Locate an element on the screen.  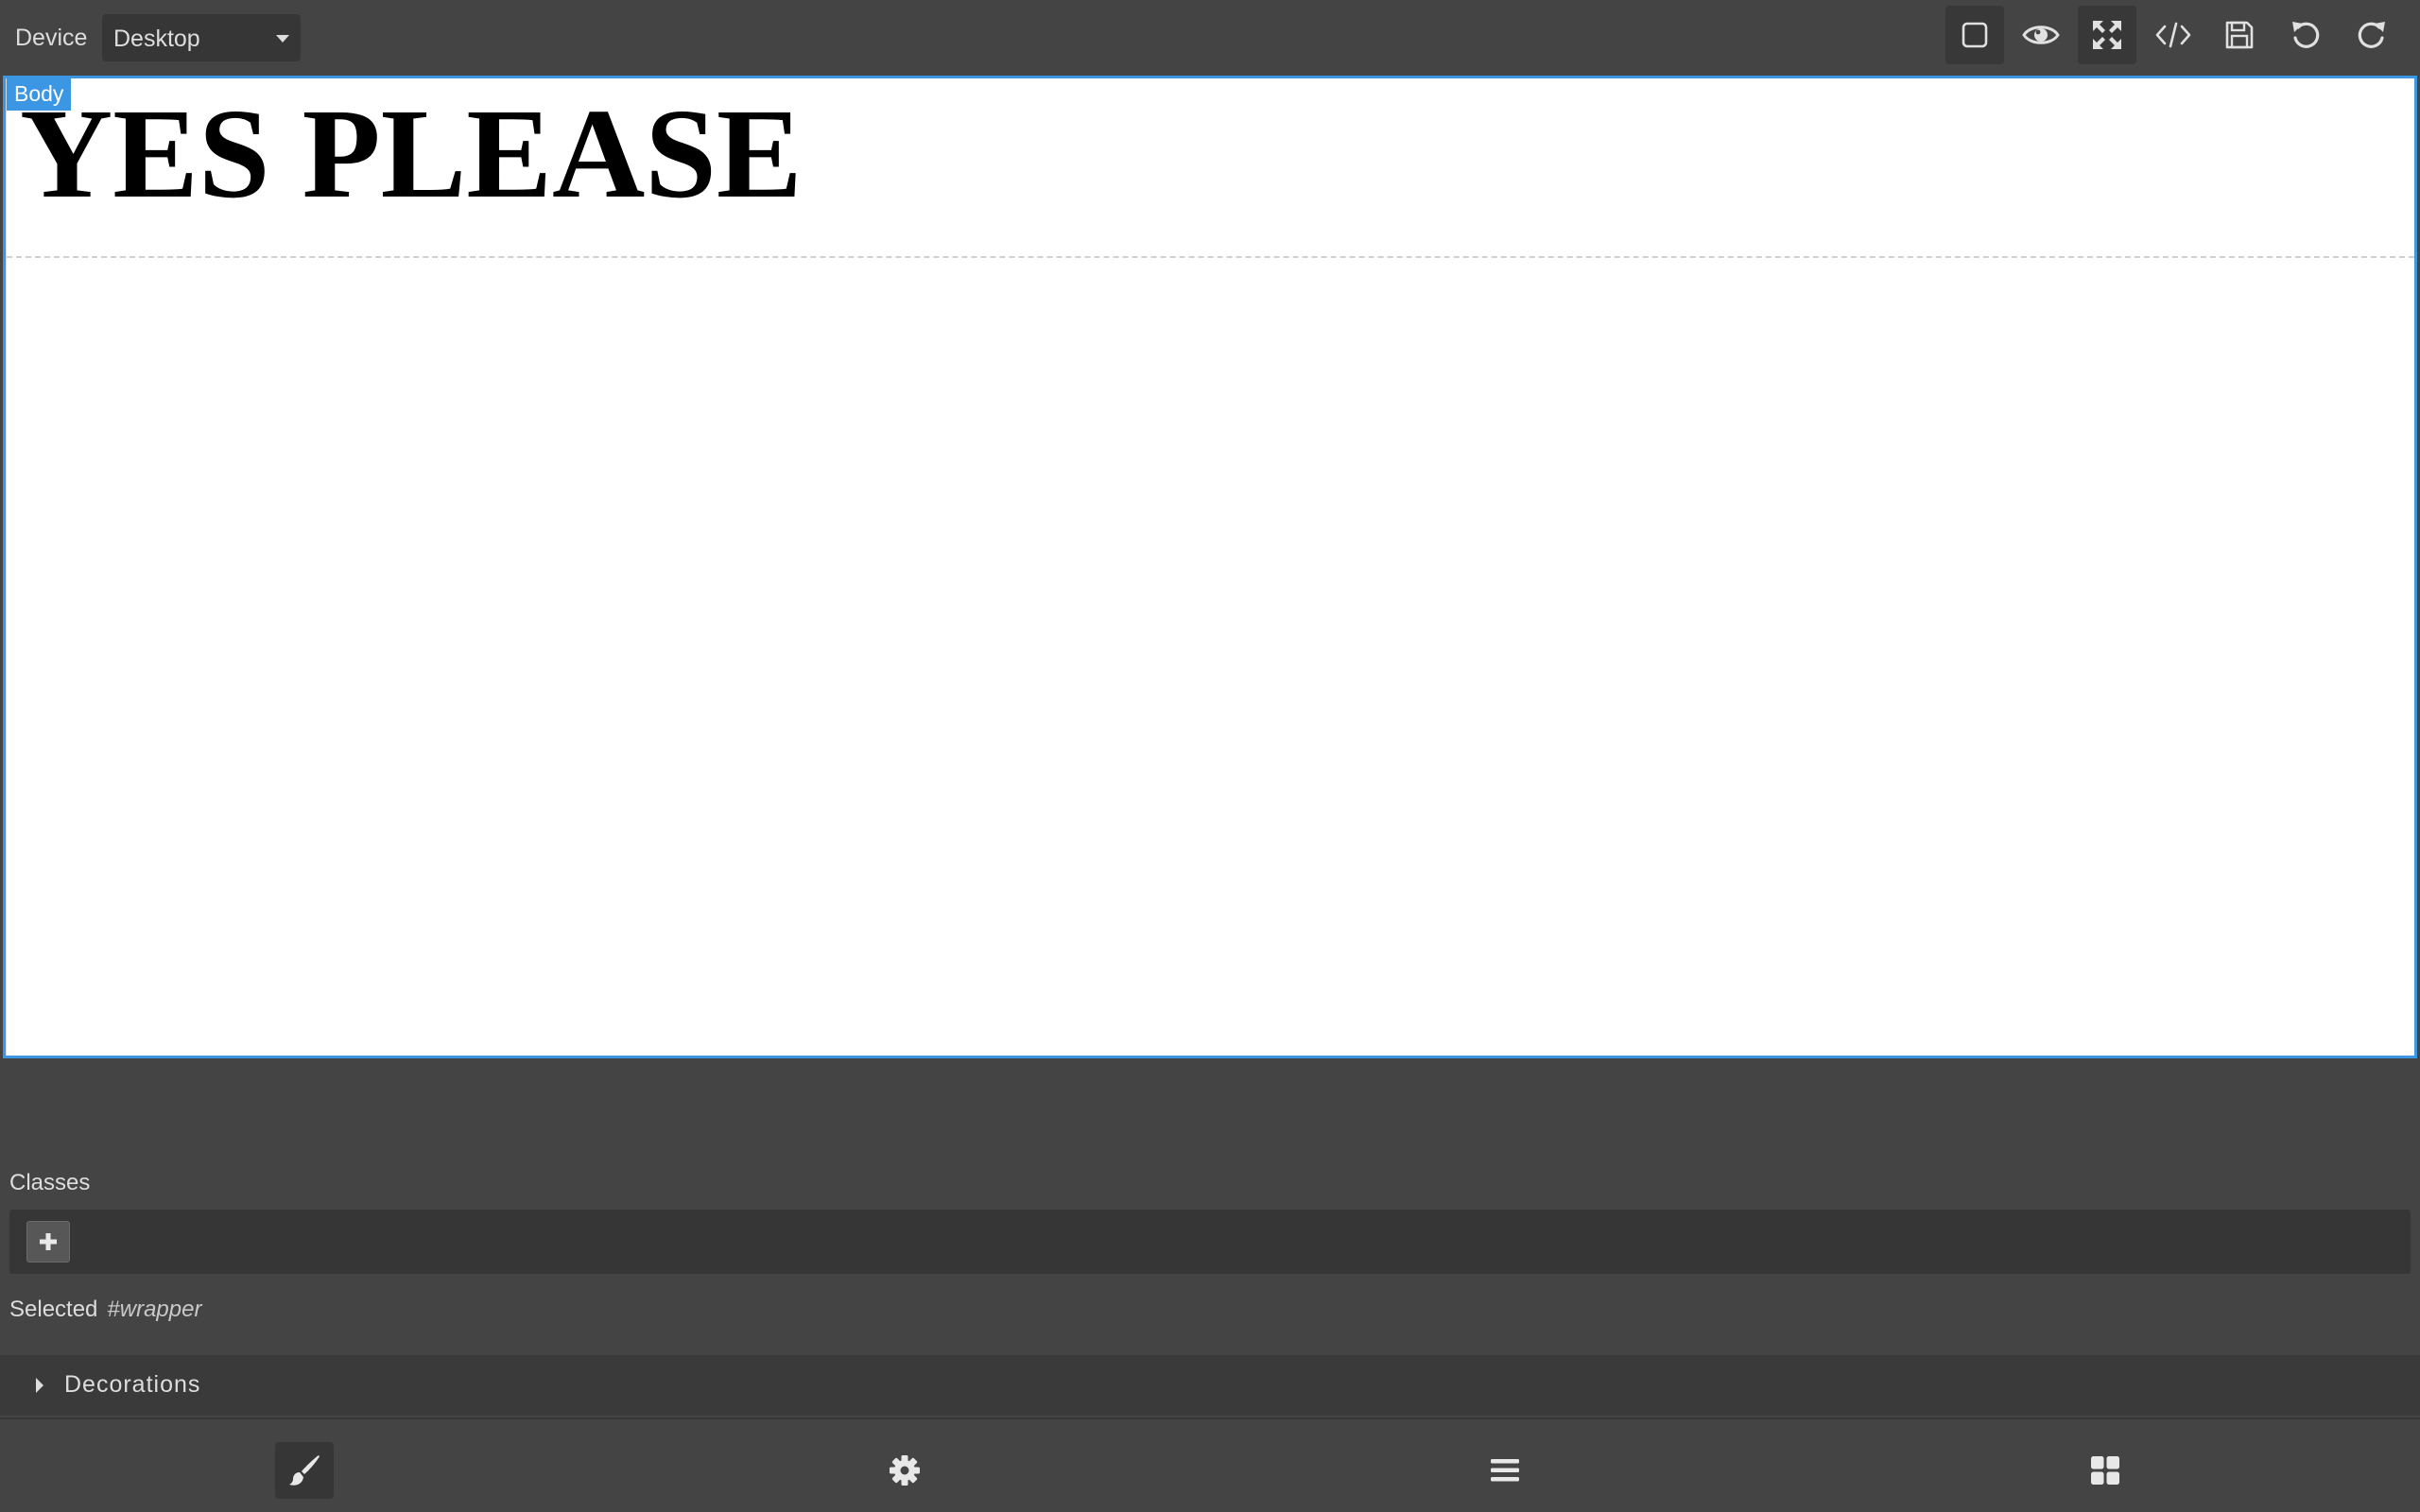
headline-text: YES PLEASE is located at coordinates (411, 154).